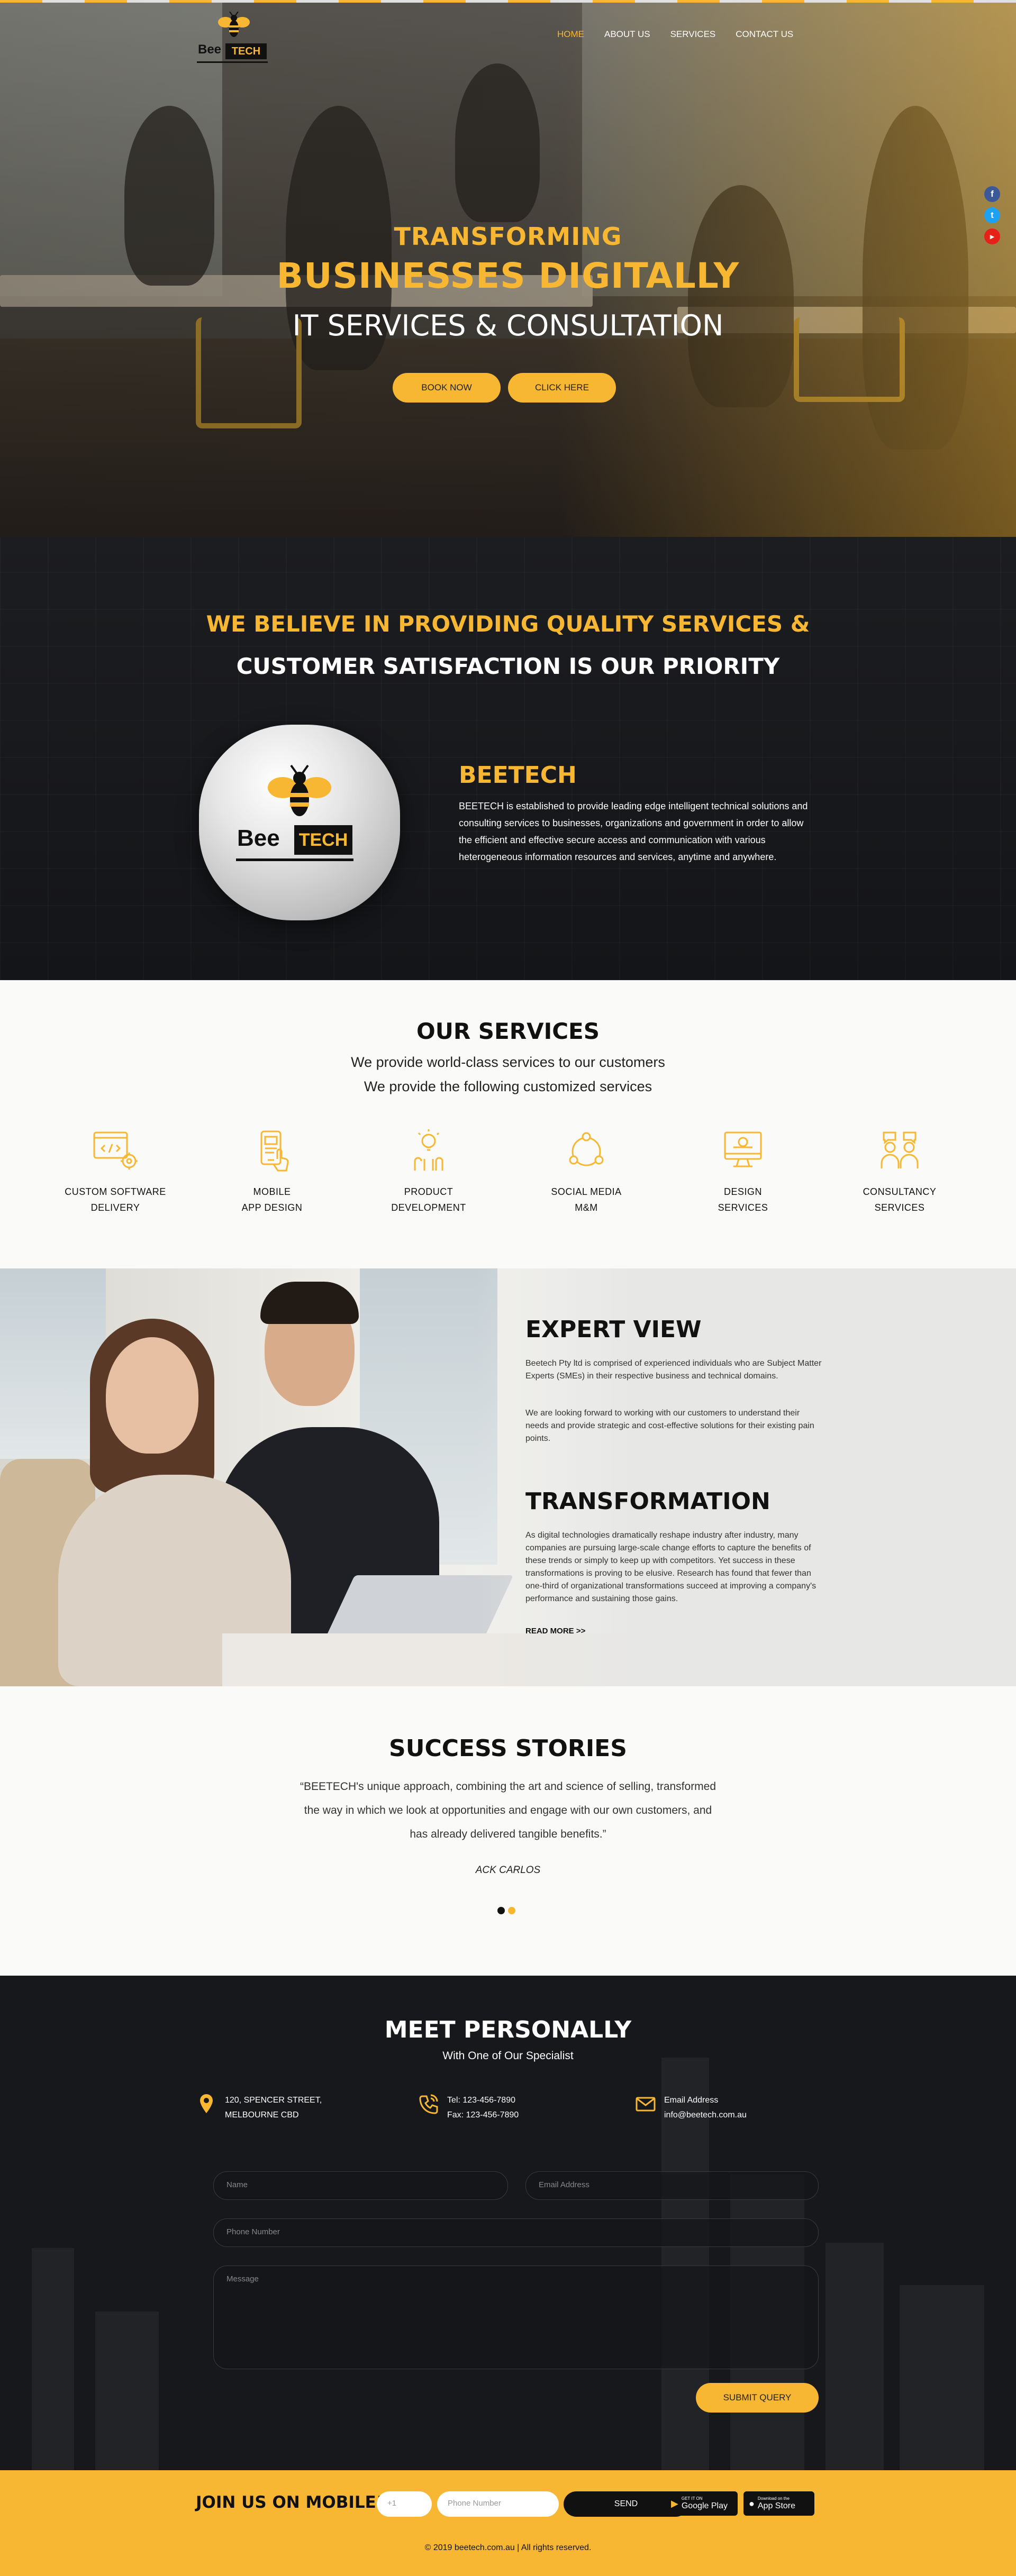 The width and height of the screenshot is (1016, 2576). I want to click on photo-man-hair, so click(309, 1303).